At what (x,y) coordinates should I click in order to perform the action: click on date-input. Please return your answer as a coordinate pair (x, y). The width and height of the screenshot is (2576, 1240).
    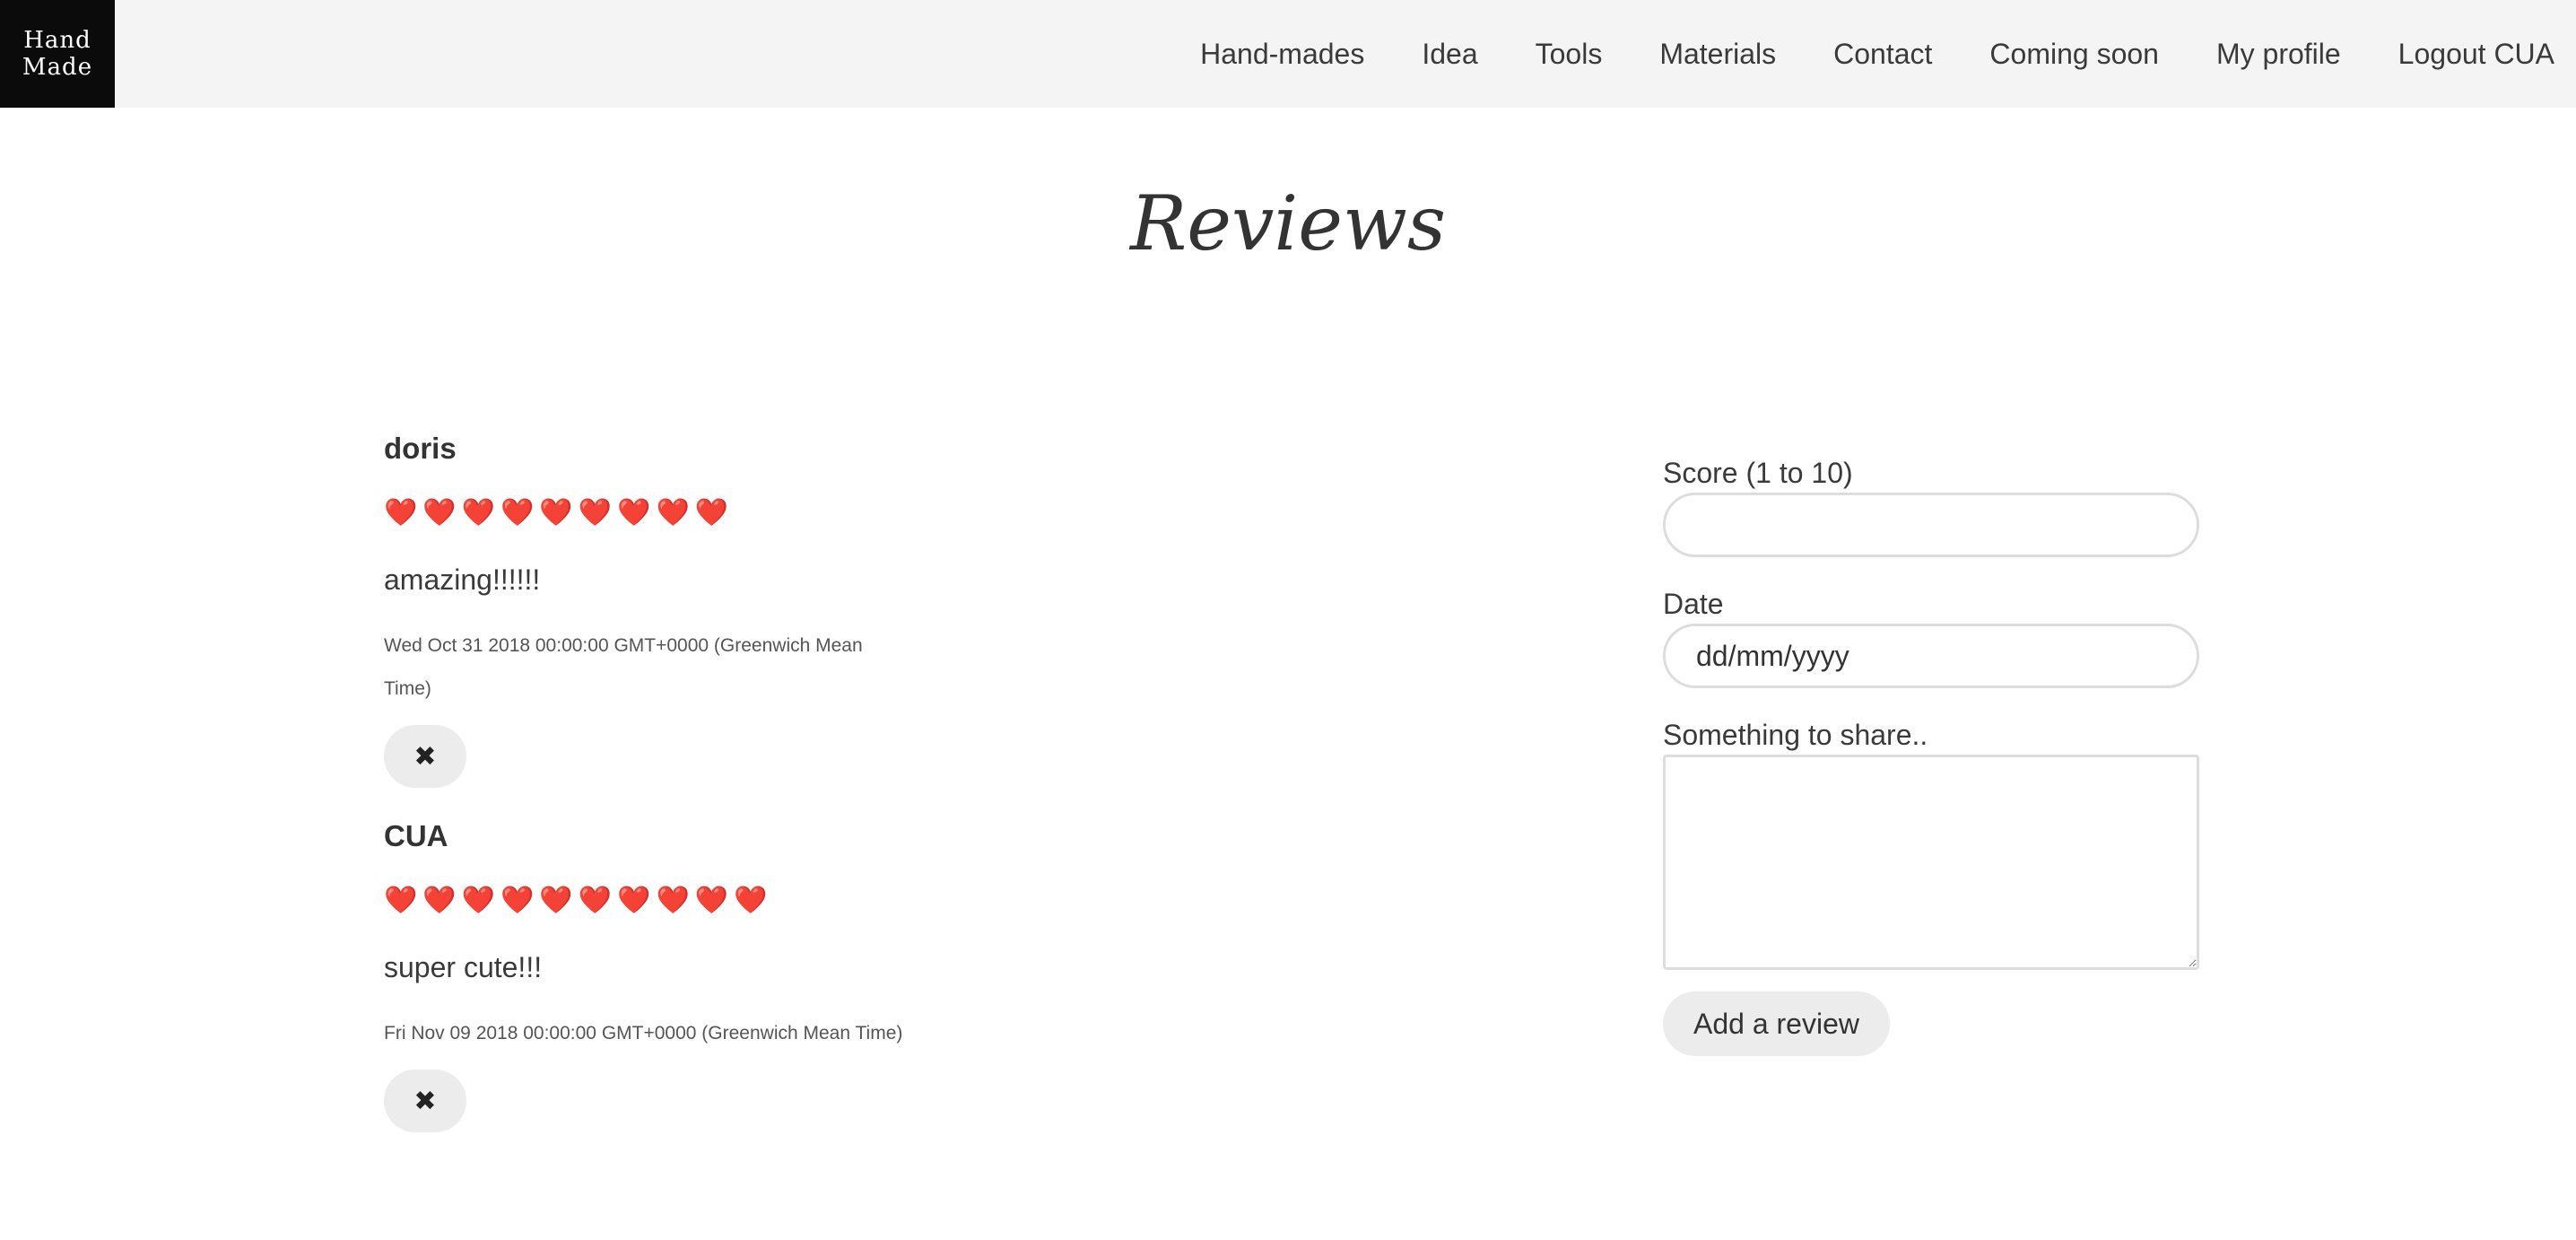
    Looking at the image, I should click on (1931, 656).